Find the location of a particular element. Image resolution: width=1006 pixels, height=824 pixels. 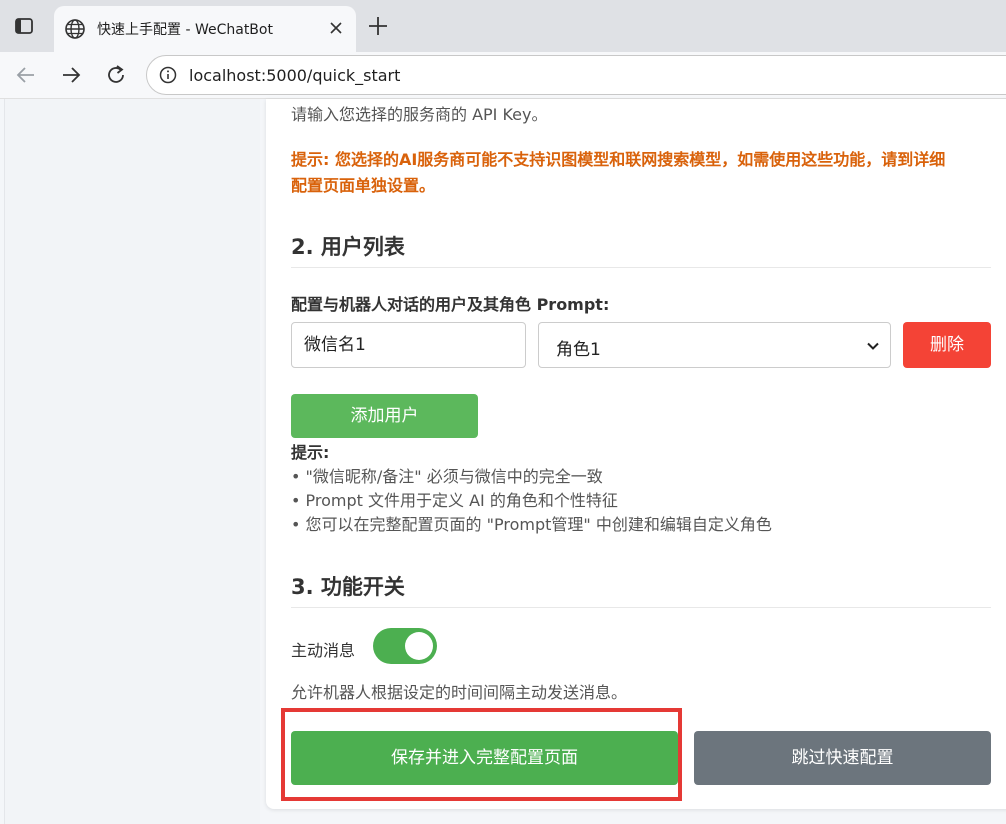

skip-quick-config-button: 跳过快速配置 is located at coordinates (842, 758).